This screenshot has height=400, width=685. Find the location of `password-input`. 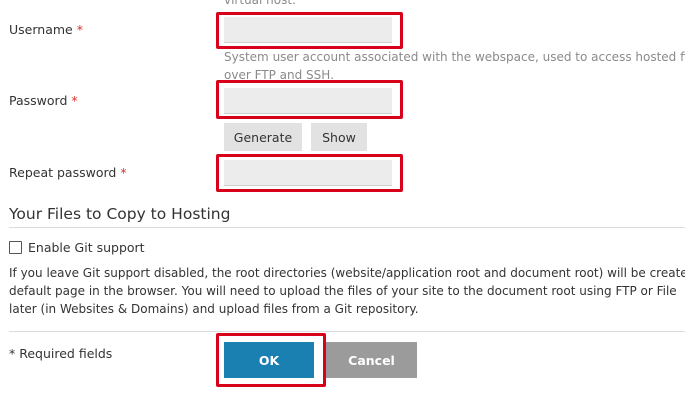

password-input is located at coordinates (308, 101).